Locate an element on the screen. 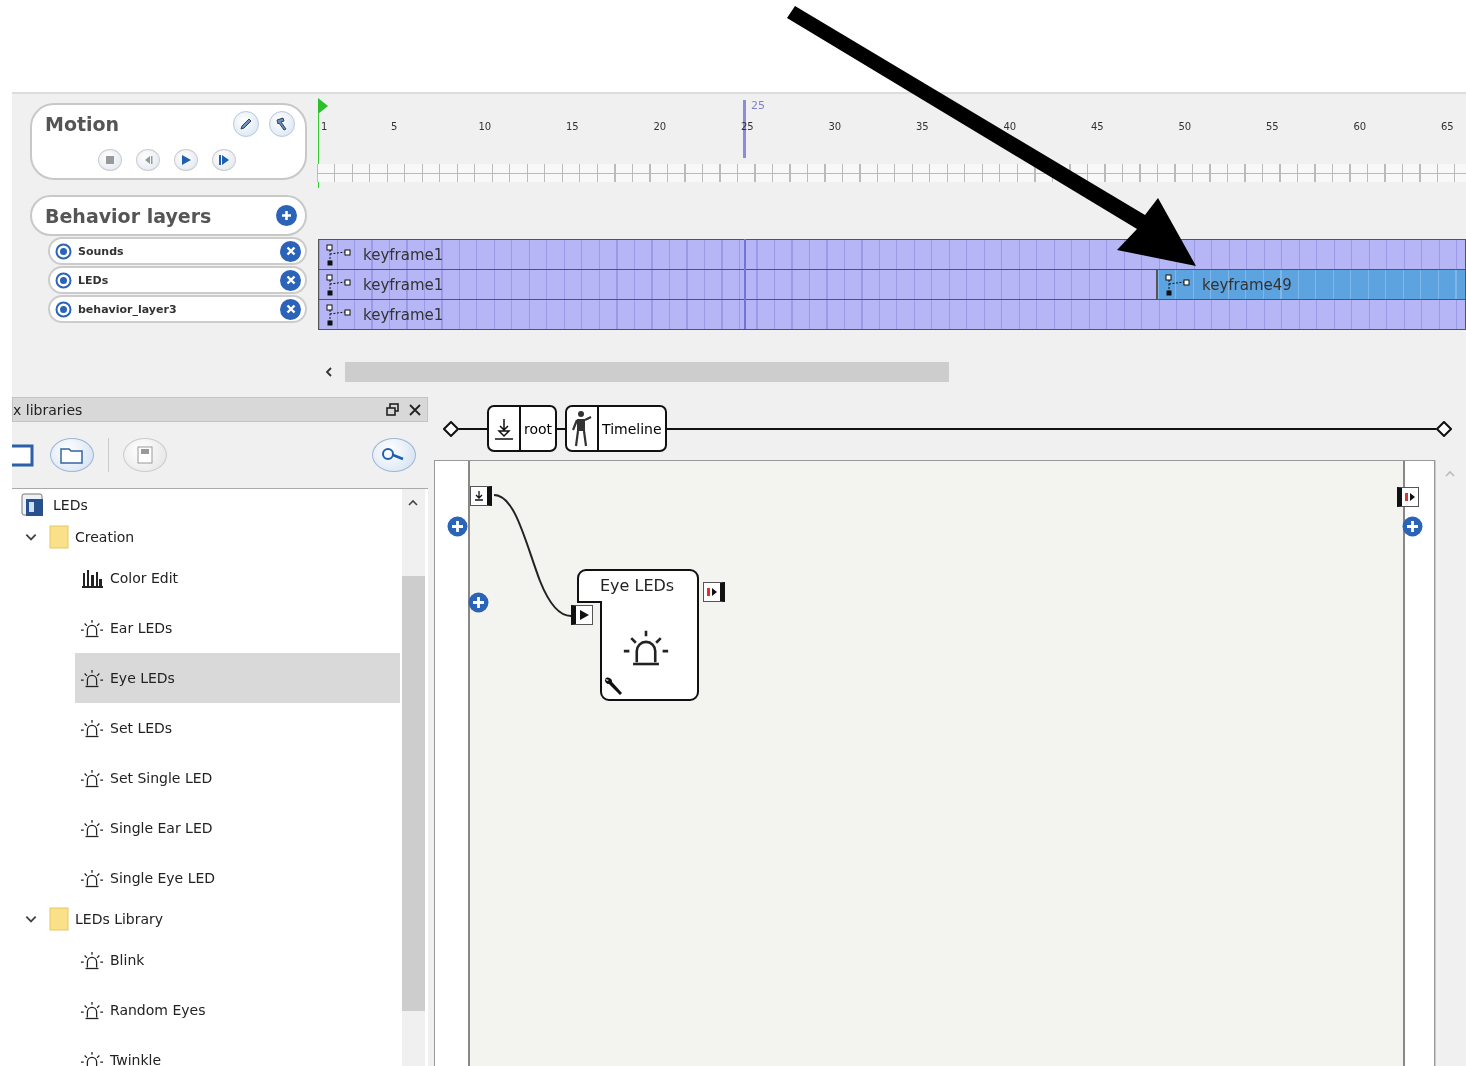 Image resolution: width=1466 pixels, height=1066 pixels. tree-item: LEDs is located at coordinates (207, 505).